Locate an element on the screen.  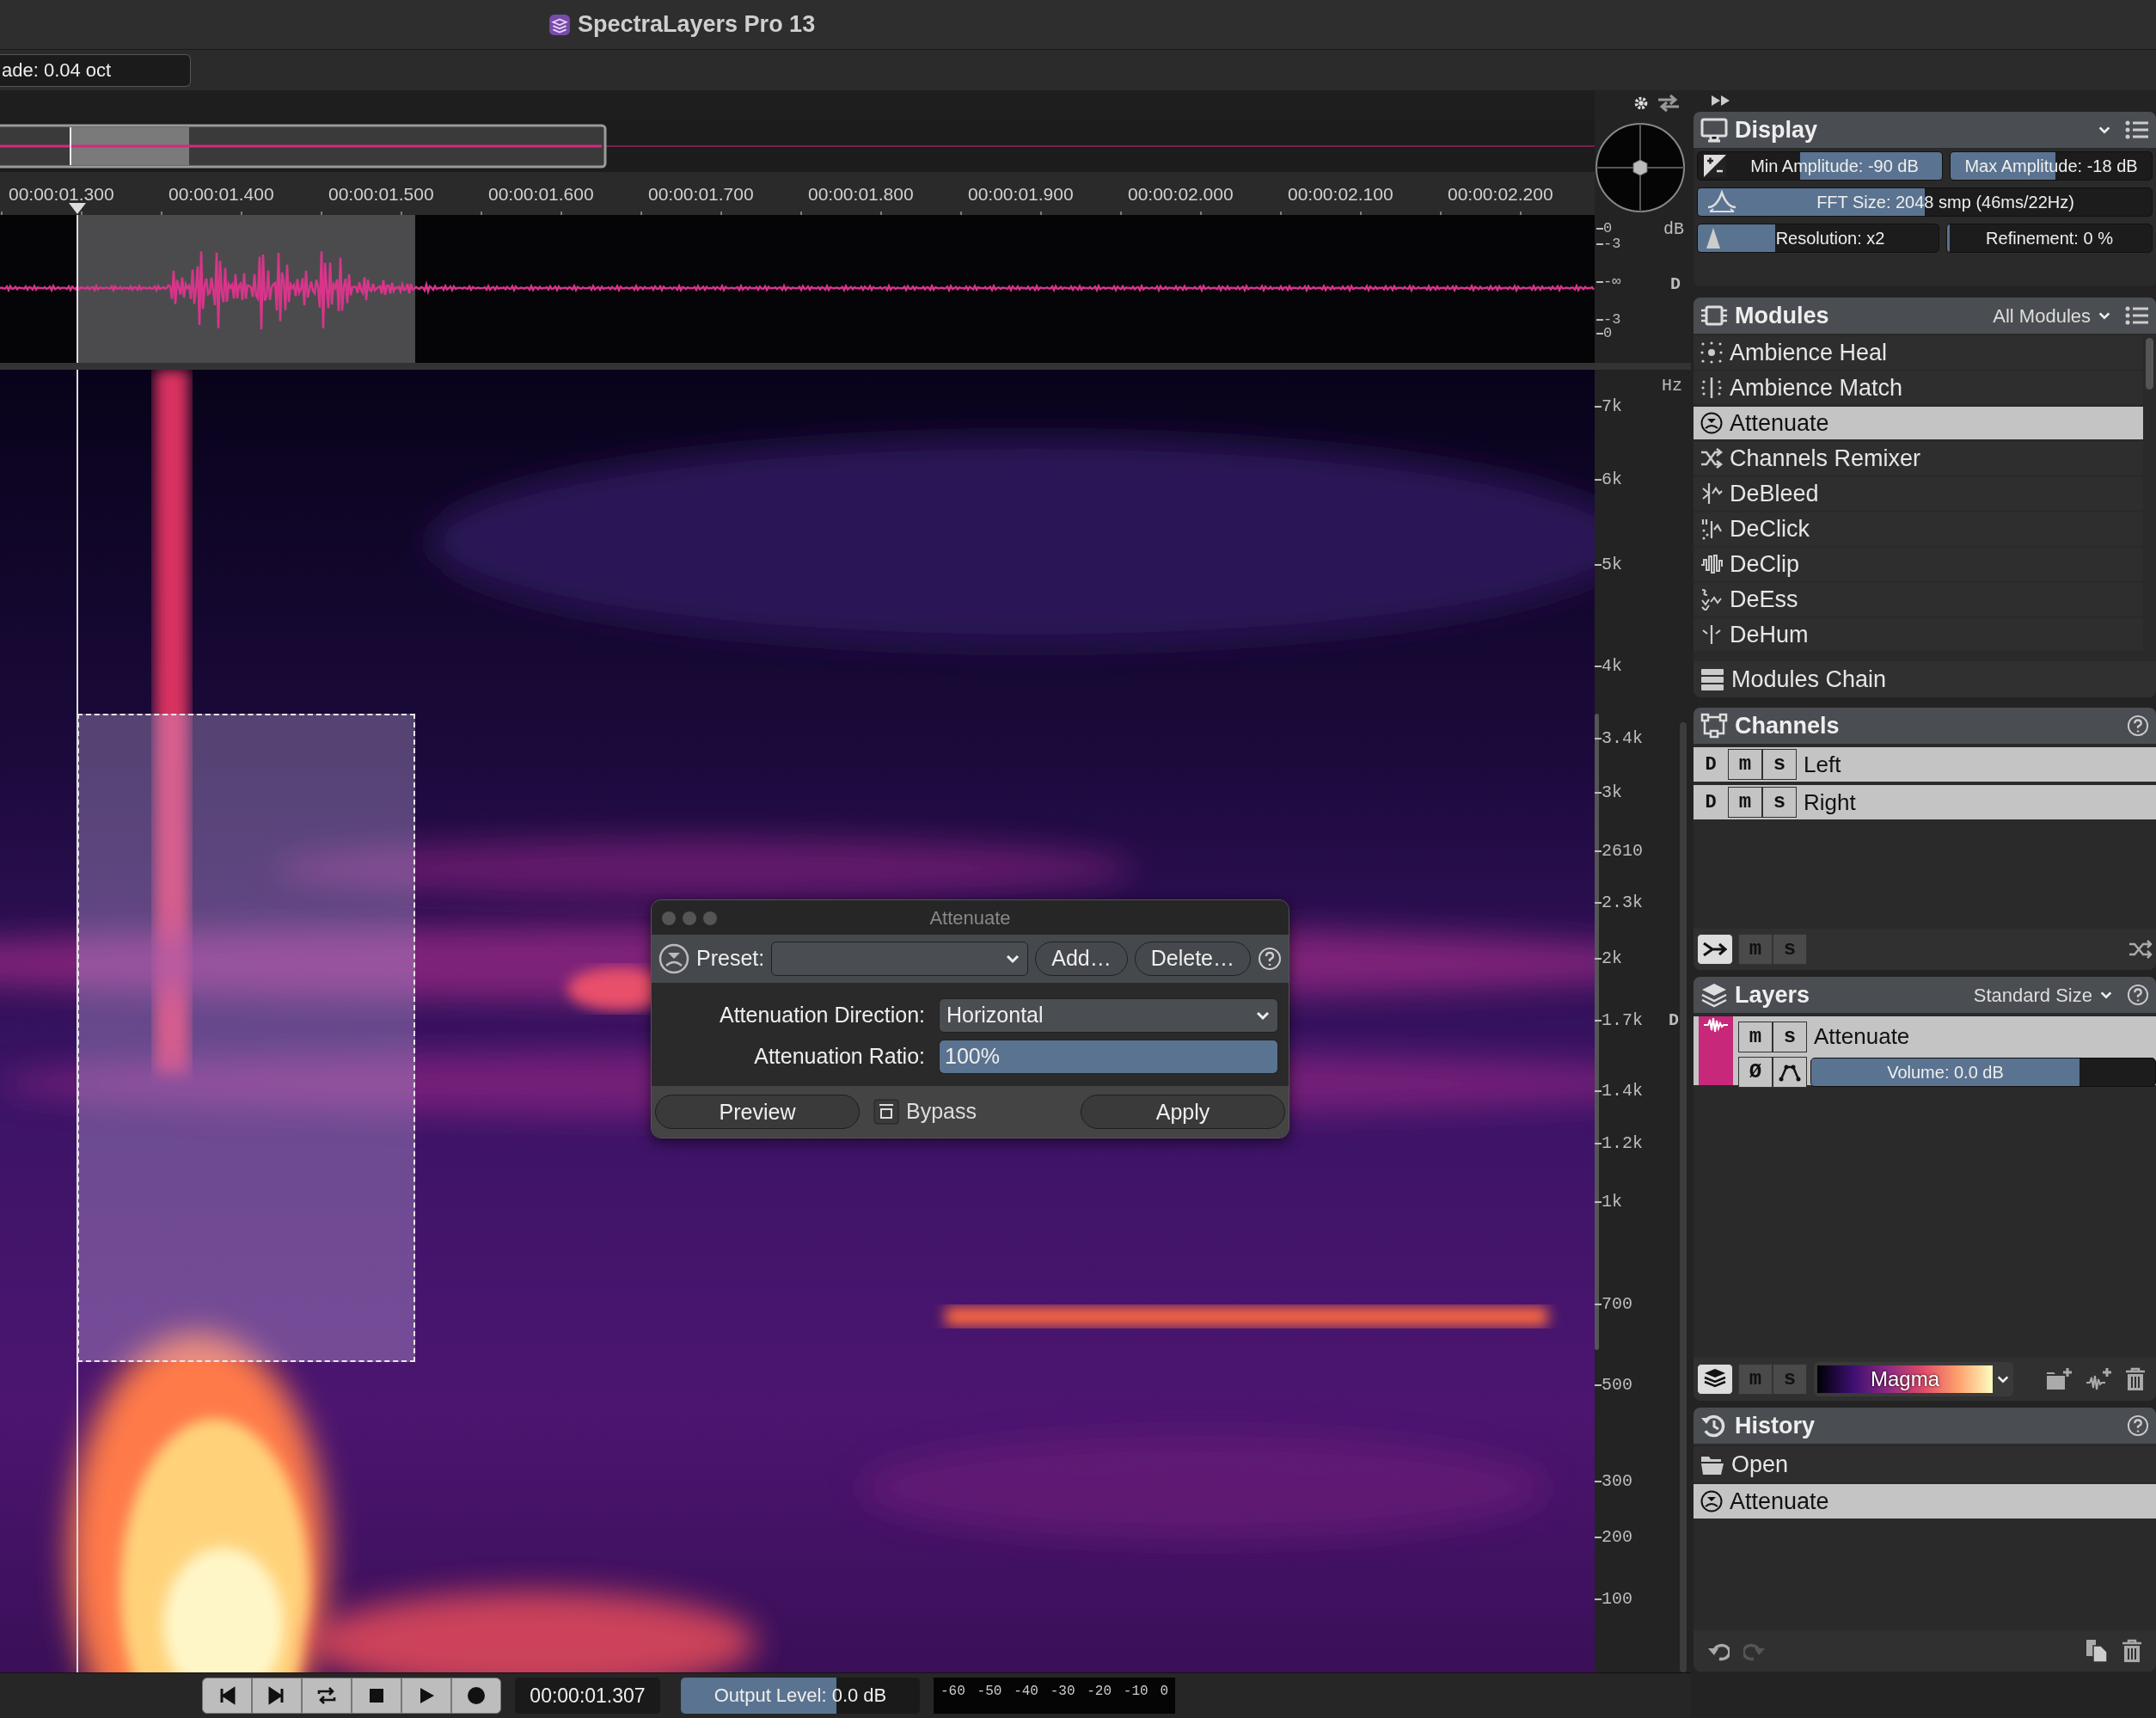
axis-label: 3.4k is located at coordinates (1622, 739).